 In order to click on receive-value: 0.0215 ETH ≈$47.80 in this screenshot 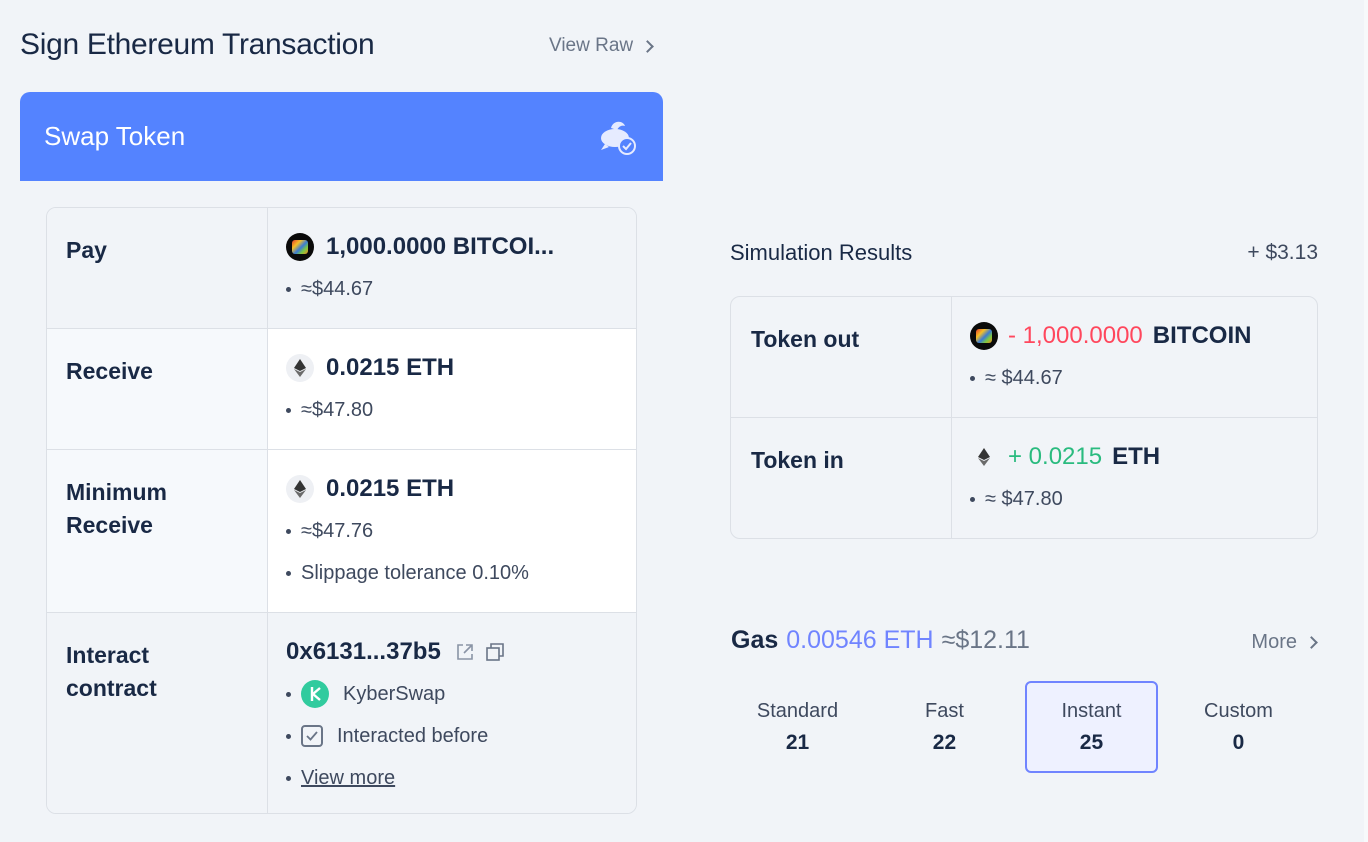, I will do `click(452, 389)`.